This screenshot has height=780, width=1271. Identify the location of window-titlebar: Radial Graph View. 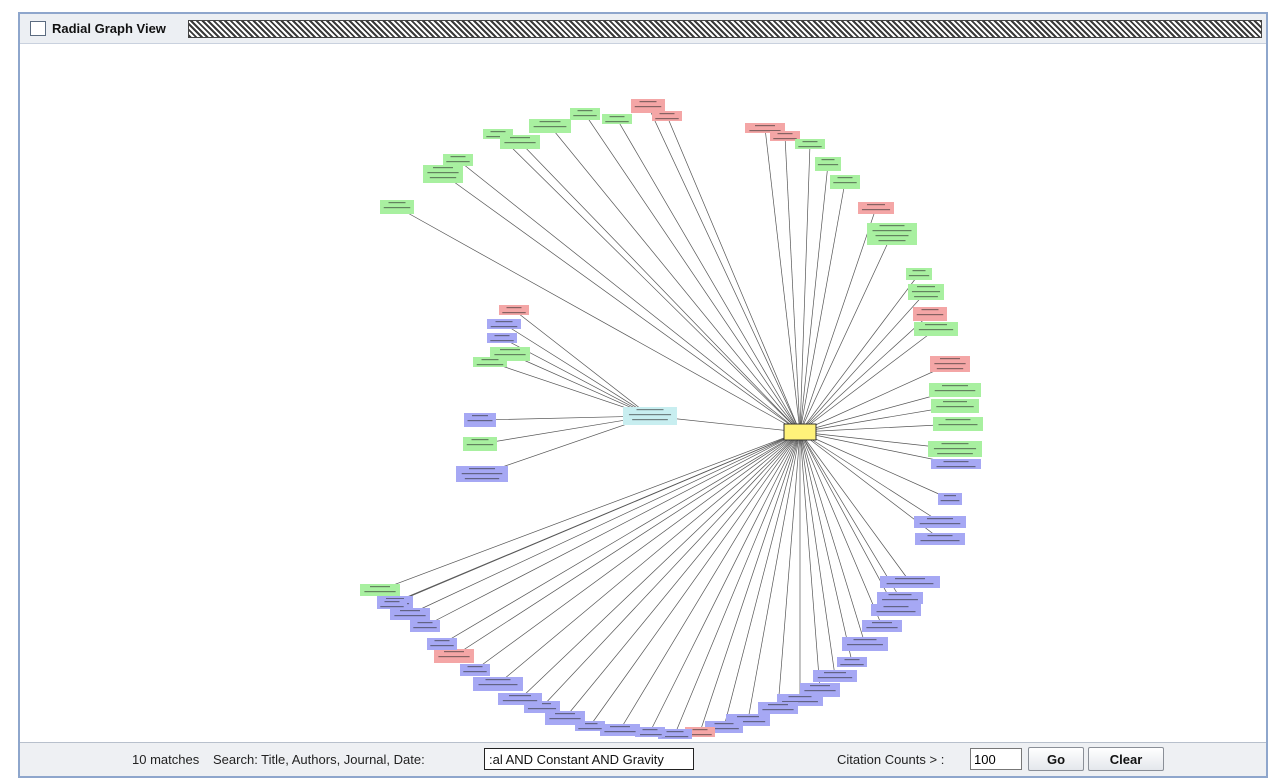
(643, 29).